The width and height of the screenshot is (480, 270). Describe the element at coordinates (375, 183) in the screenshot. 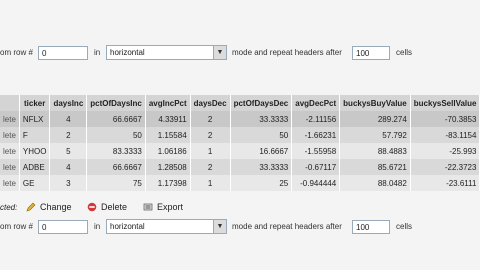

I see `cell-buckysbuyvalue: 88.0482` at that location.